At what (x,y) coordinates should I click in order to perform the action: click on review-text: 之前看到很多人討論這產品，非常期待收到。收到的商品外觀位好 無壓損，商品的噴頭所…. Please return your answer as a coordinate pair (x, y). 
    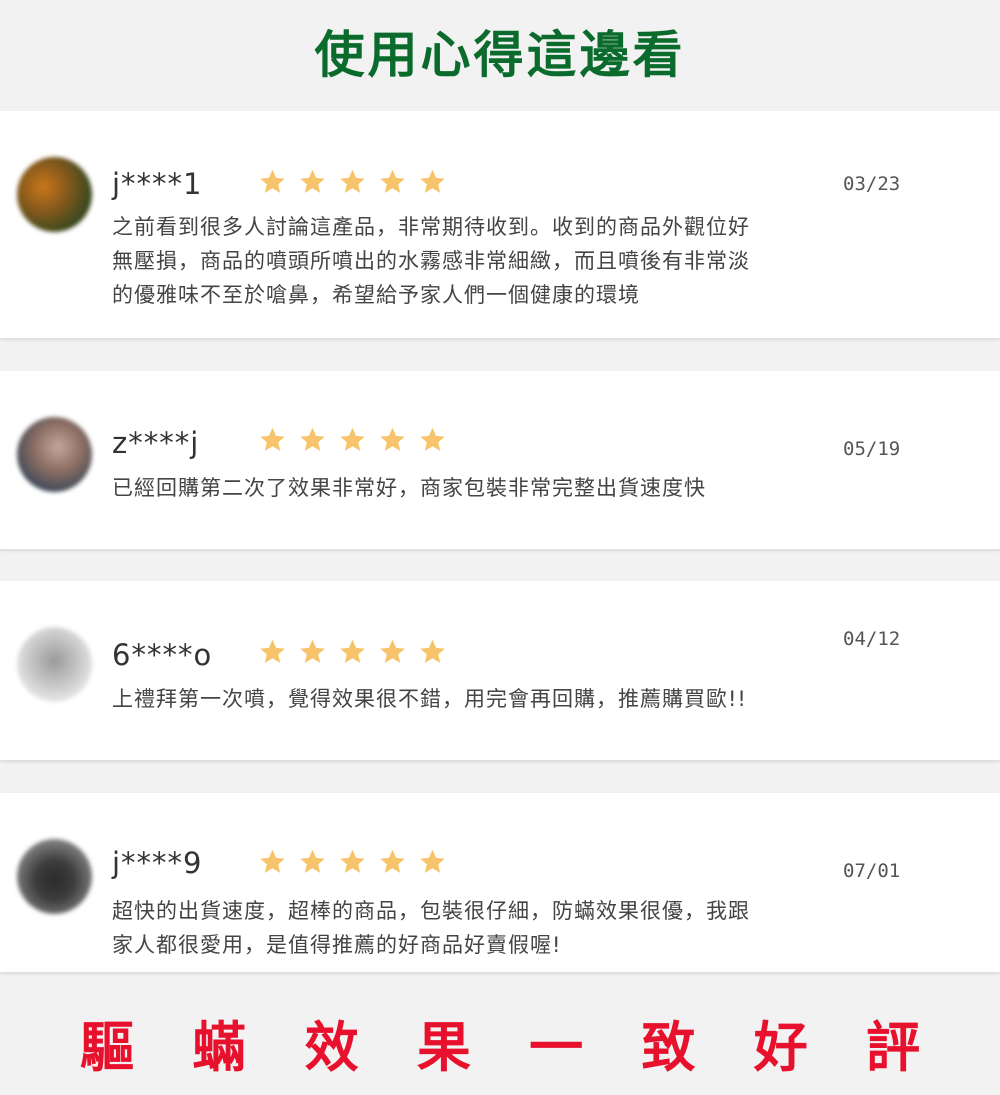
    Looking at the image, I should click on (482, 261).